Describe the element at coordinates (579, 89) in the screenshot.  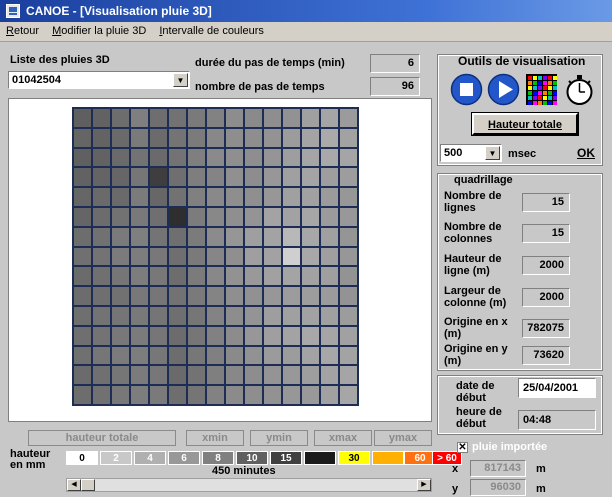
I see `stopwatch-icon` at that location.